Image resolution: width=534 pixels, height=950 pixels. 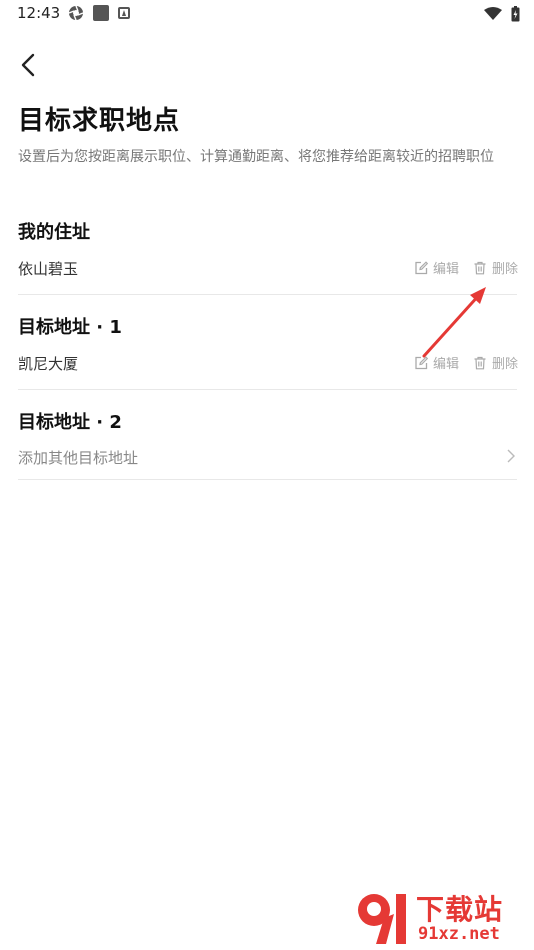 I want to click on address-text: 依山碧玉, so click(x=48, y=269).